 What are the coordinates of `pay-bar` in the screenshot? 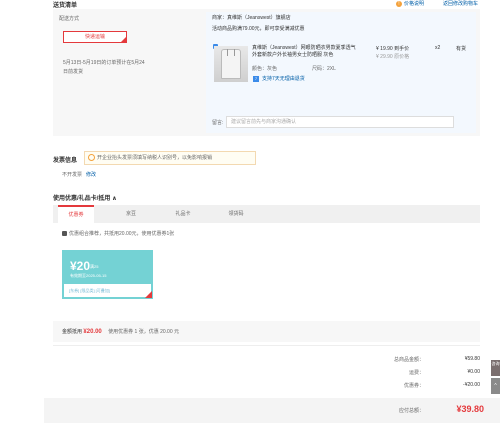 It's located at (272, 410).